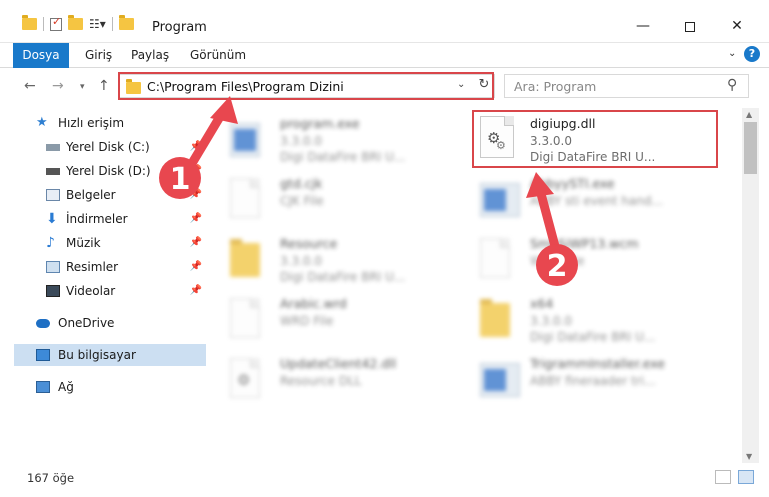 The image size is (769, 497). What do you see at coordinates (117, 267) in the screenshot?
I see `sidebar-item-pictures: Resimler 📌` at bounding box center [117, 267].